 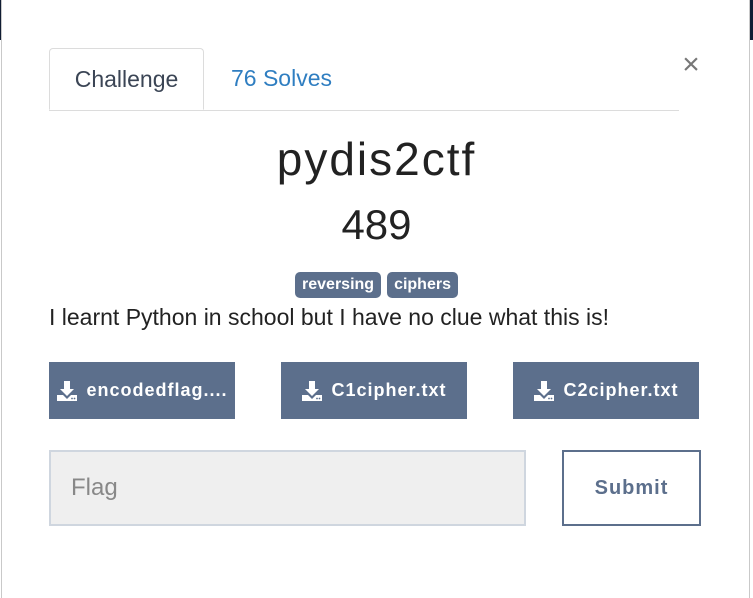 I want to click on close-icon: ×, so click(x=691, y=65).